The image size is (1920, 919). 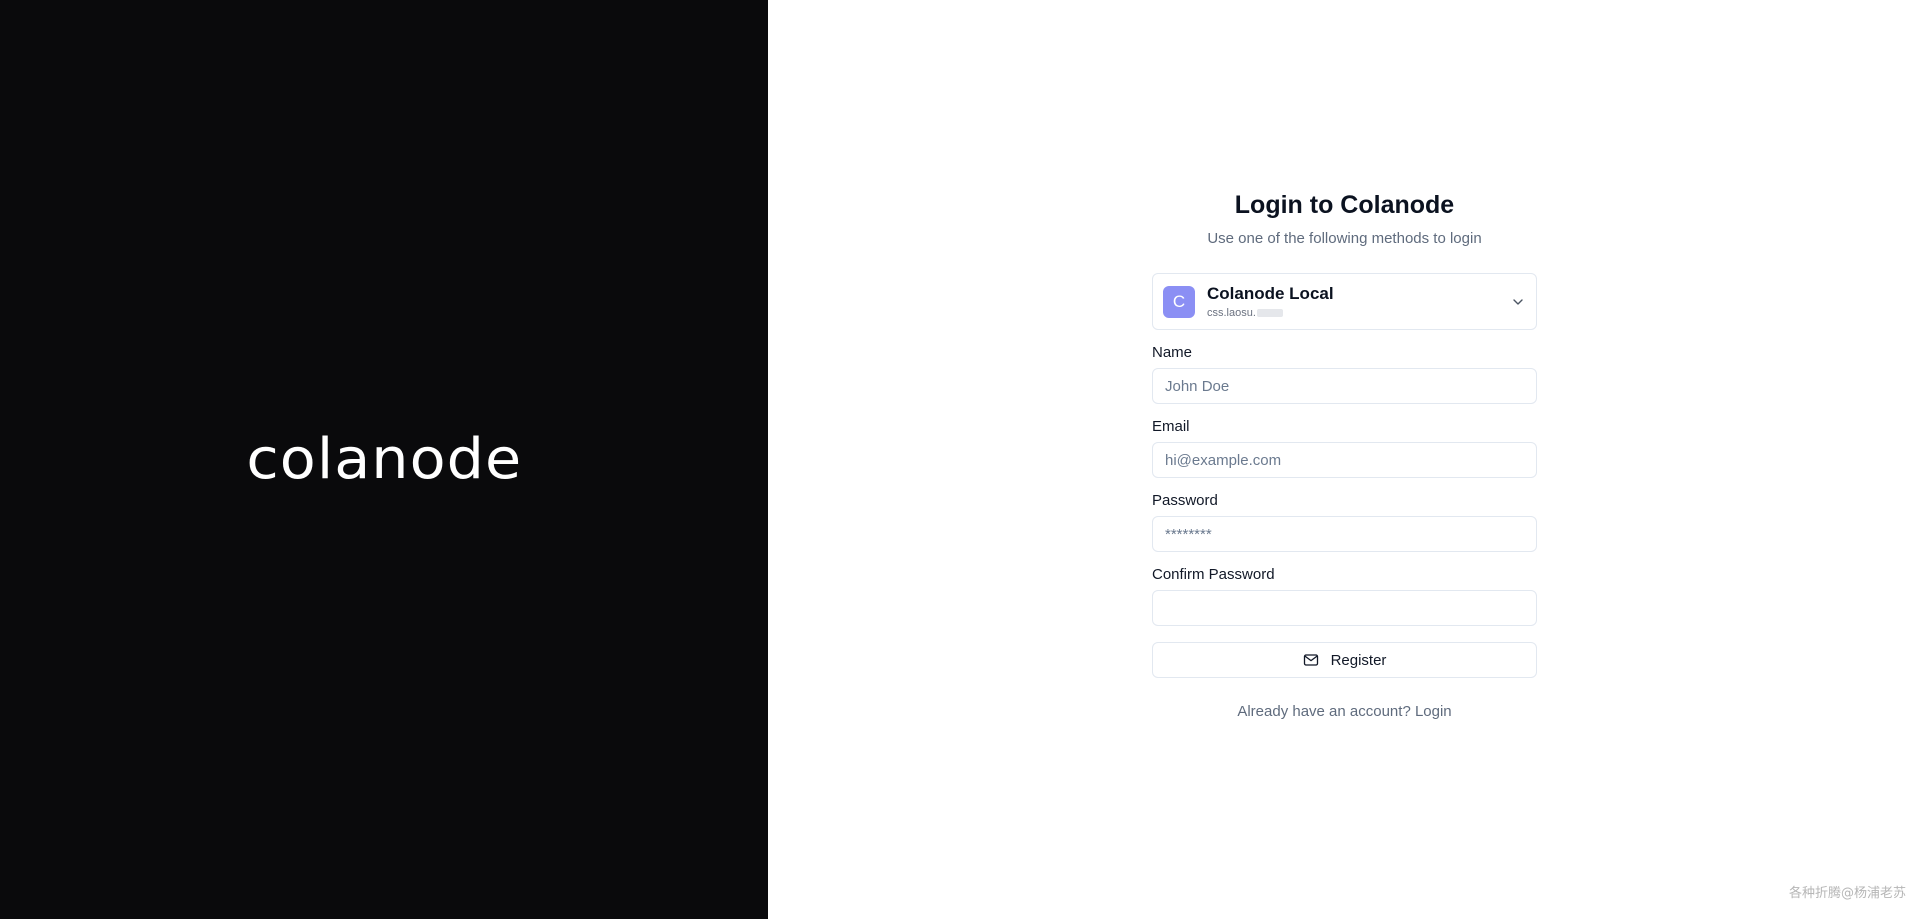 What do you see at coordinates (1231, 313) in the screenshot?
I see `server-domain-text: css.laosu.` at bounding box center [1231, 313].